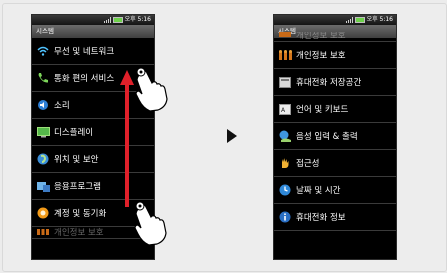  I want to click on storage-icon, so click(285, 82).